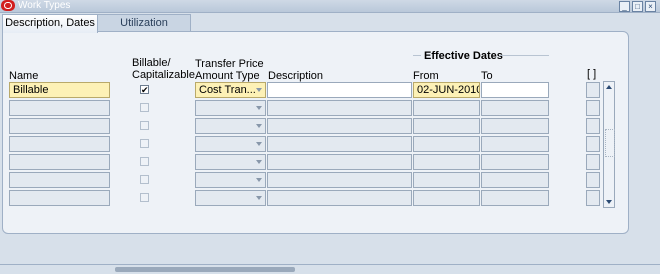 This screenshot has height=274, width=660. Describe the element at coordinates (487, 76) in the screenshot. I see `header-to: To` at that location.